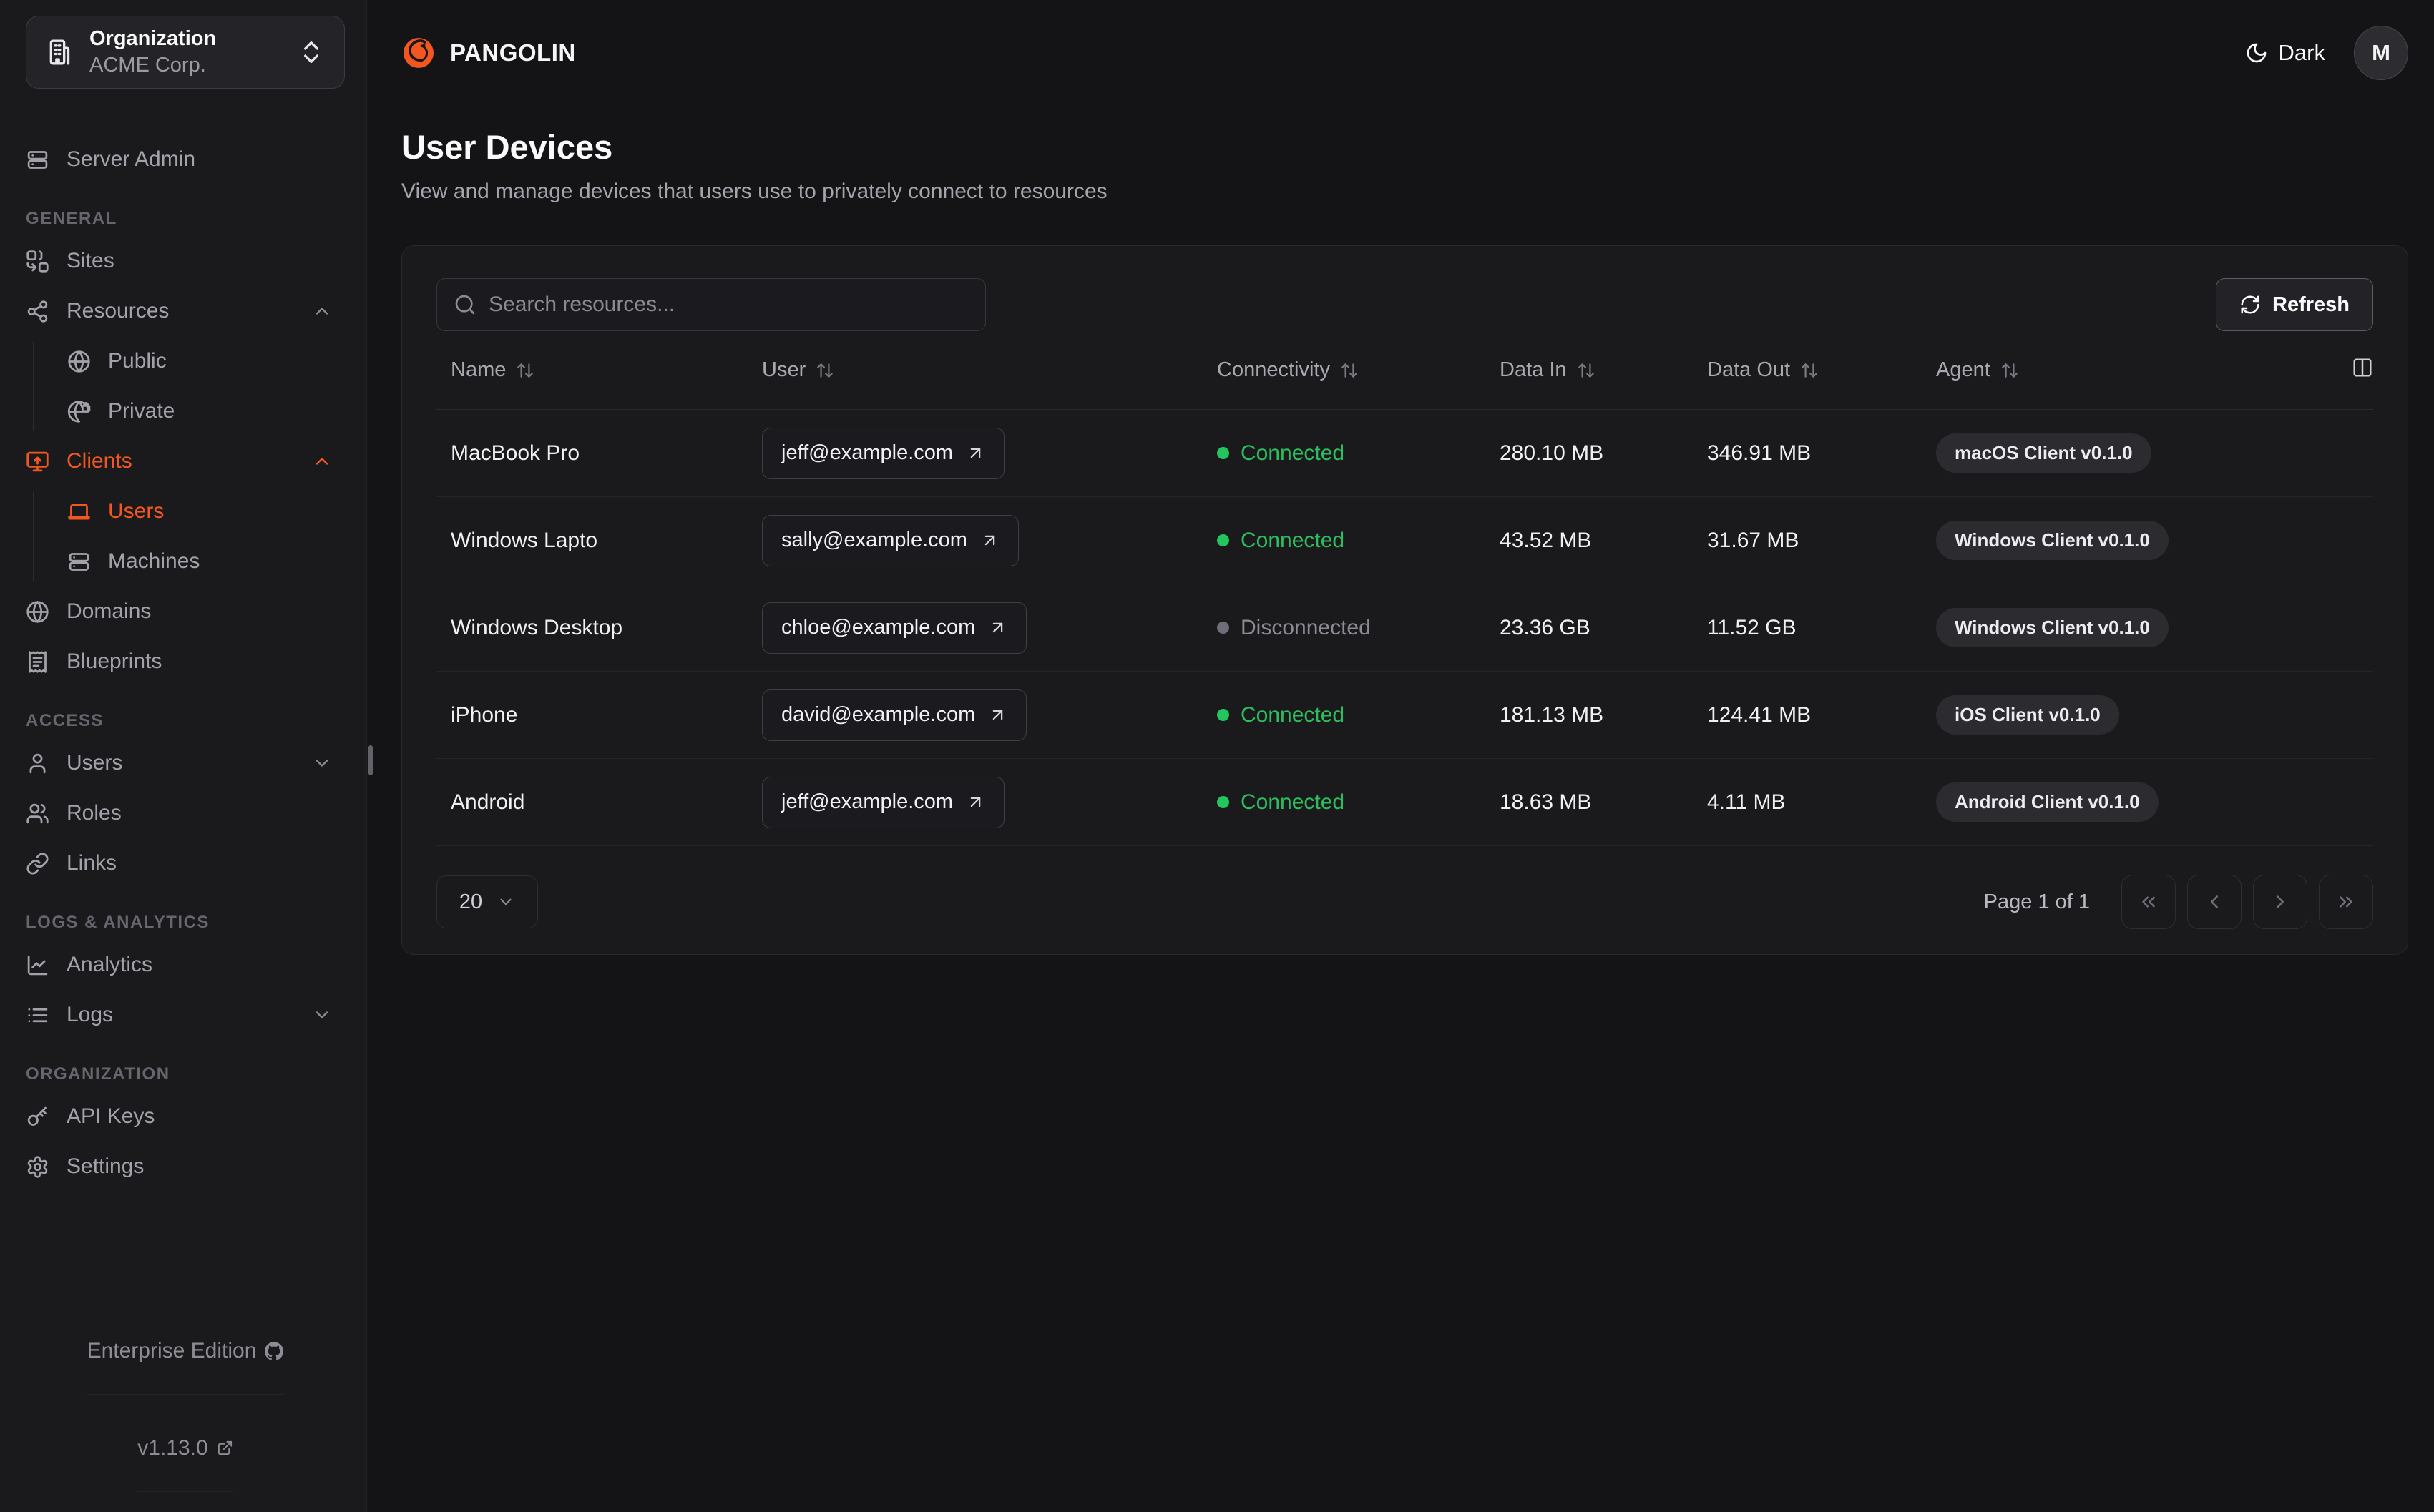 The image size is (2434, 1512). Describe the element at coordinates (185, 159) in the screenshot. I see `sidebar-item-server-admin: Server Admin` at that location.